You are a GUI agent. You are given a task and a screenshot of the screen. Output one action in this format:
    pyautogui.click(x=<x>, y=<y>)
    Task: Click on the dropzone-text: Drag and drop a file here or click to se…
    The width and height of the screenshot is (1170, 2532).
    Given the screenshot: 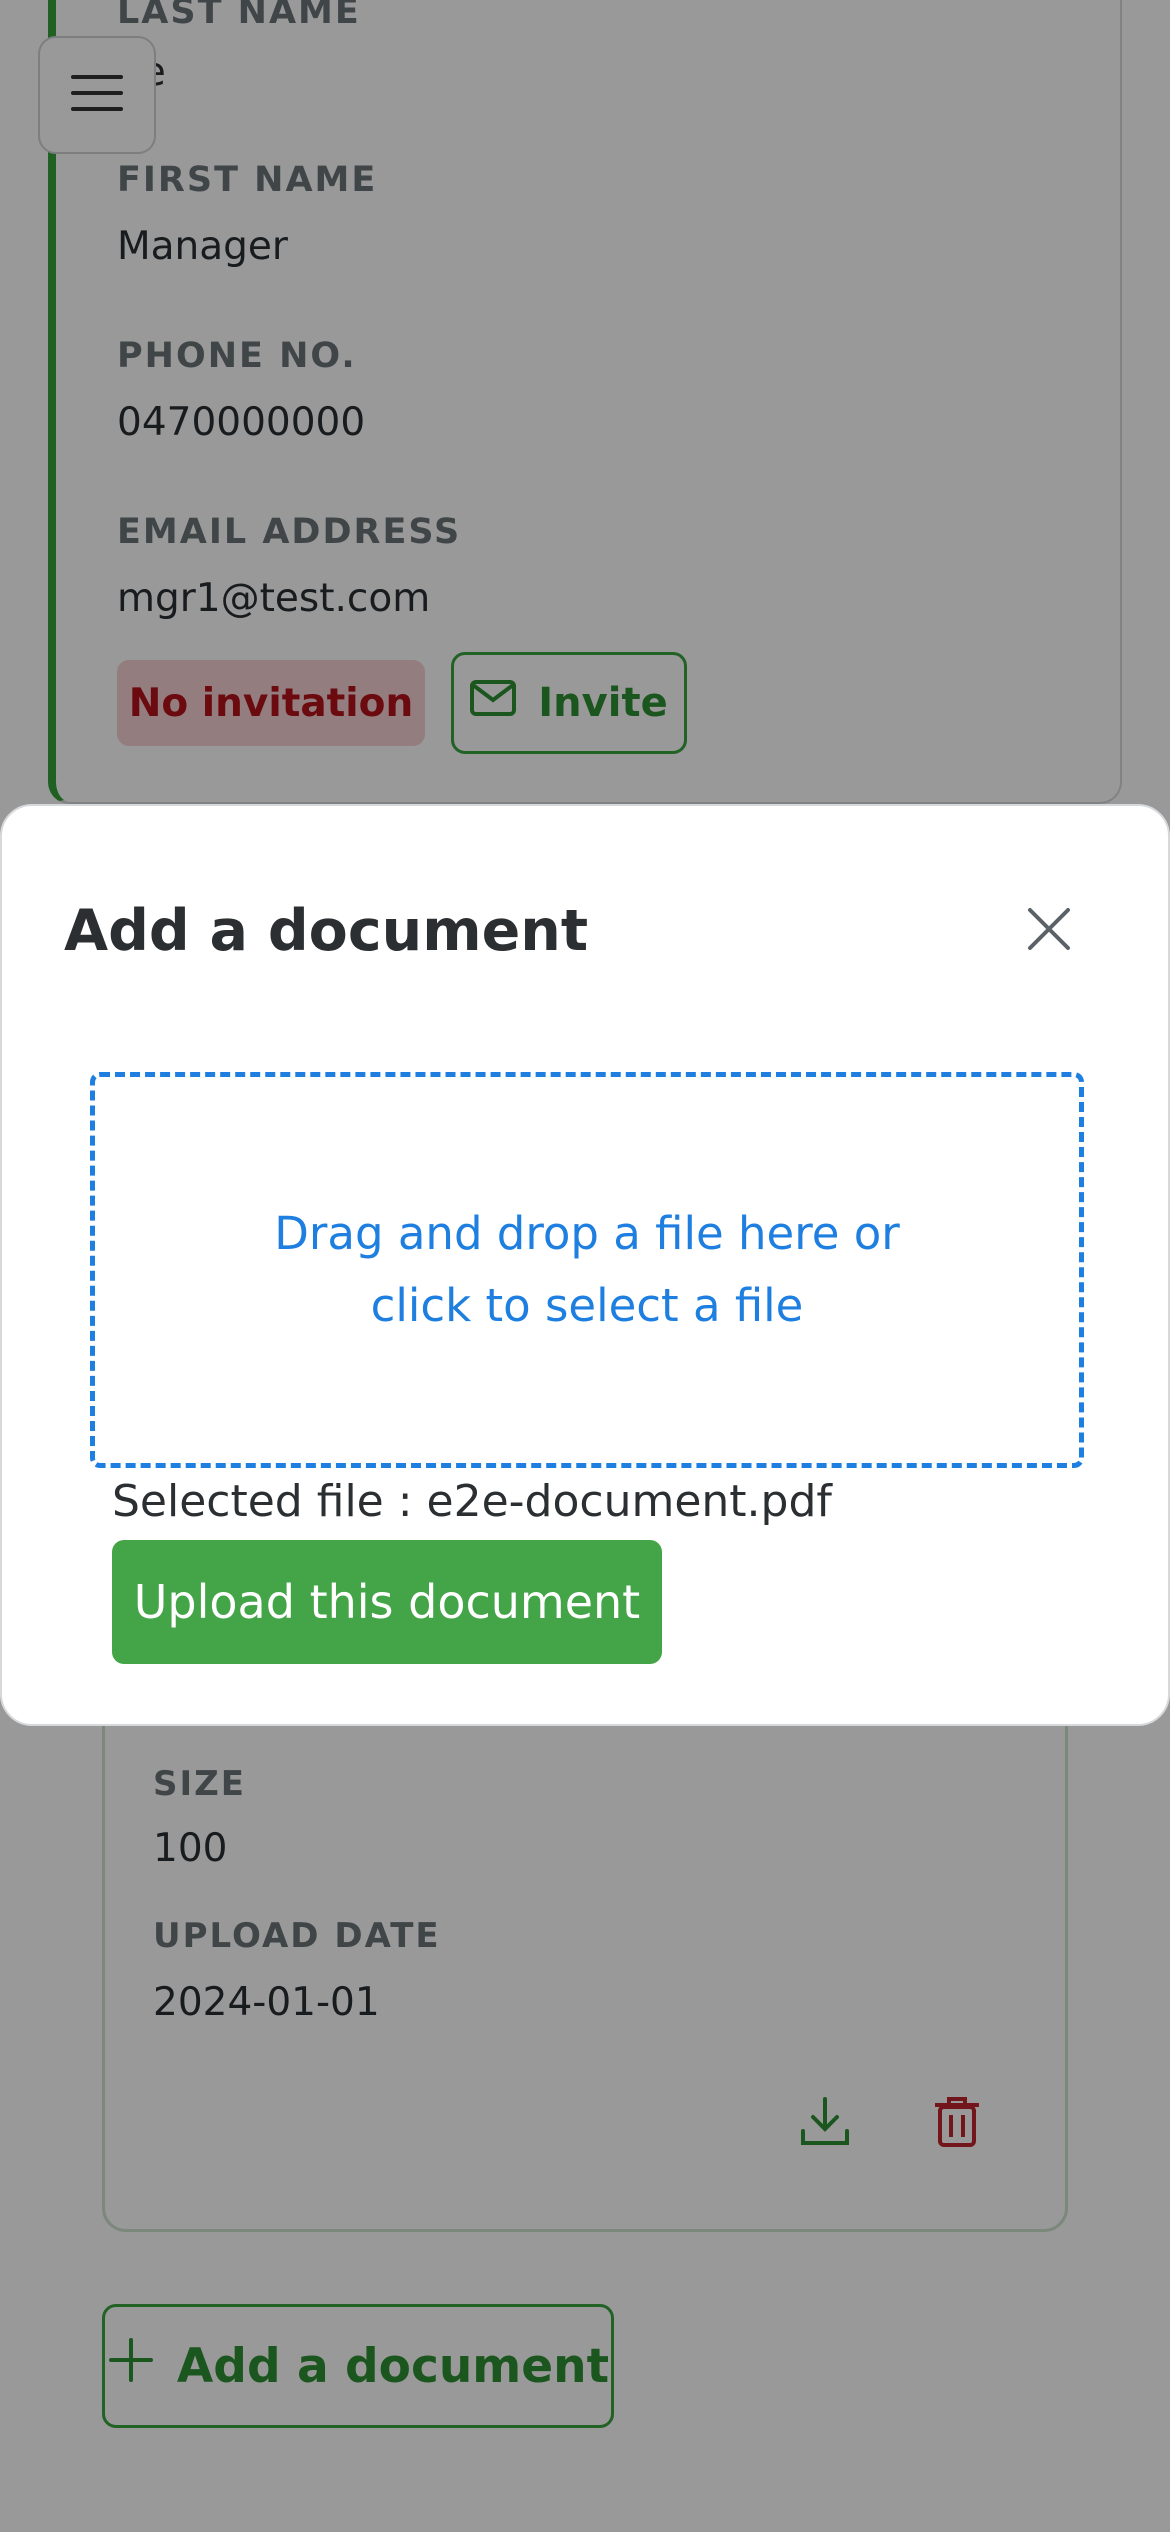 What is the action you would take?
    pyautogui.click(x=587, y=1269)
    